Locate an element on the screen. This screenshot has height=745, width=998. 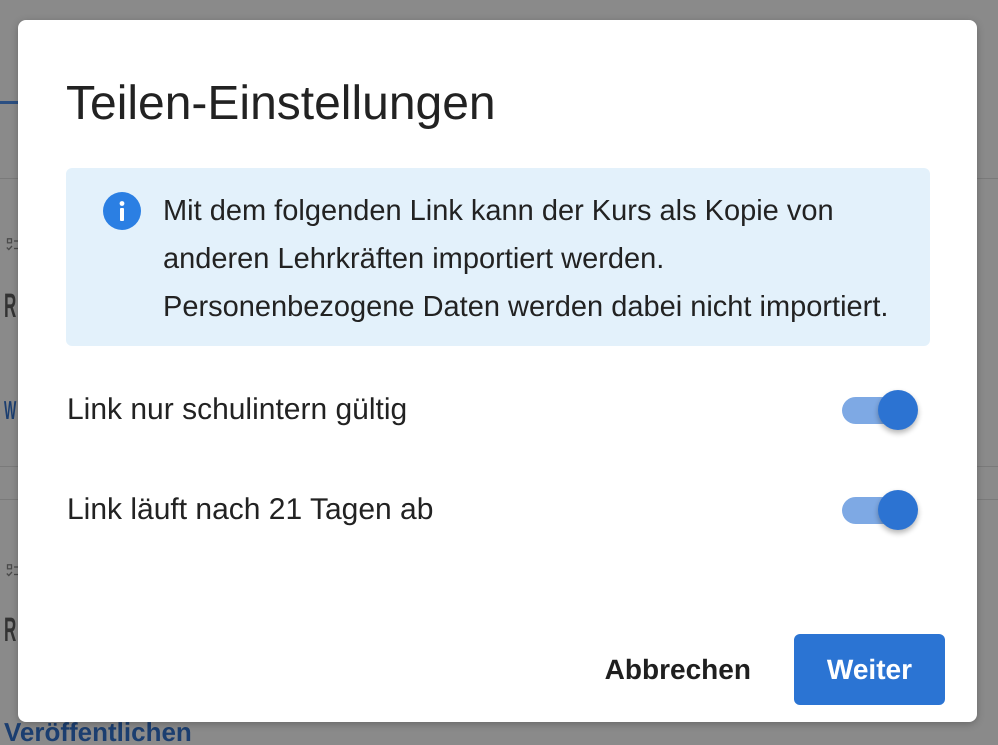
setting-label: Link nur schulintern gültig is located at coordinates (237, 410).